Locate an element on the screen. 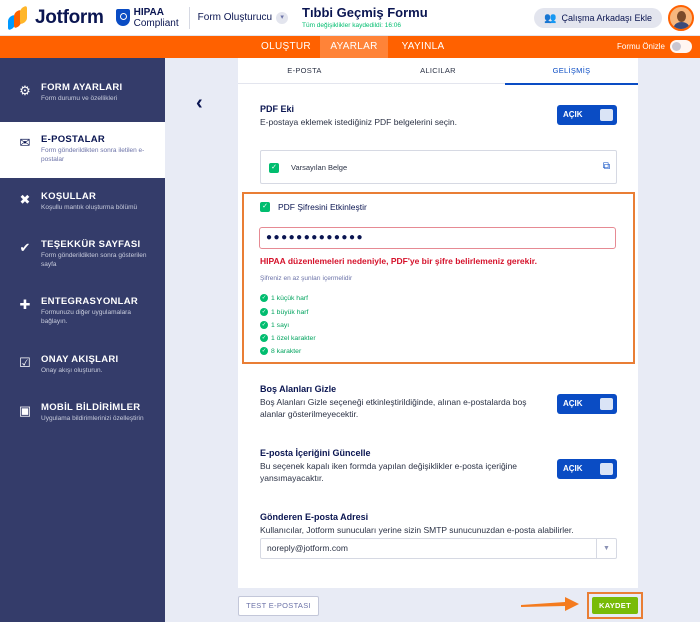  sender-address-value: noreply@jotform.com is located at coordinates (307, 548).